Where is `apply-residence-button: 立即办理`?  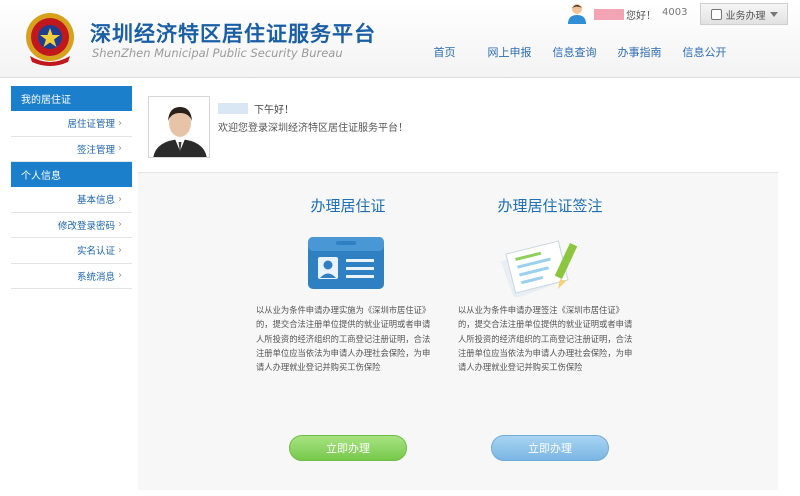 apply-residence-button: 立即办理 is located at coordinates (348, 448).